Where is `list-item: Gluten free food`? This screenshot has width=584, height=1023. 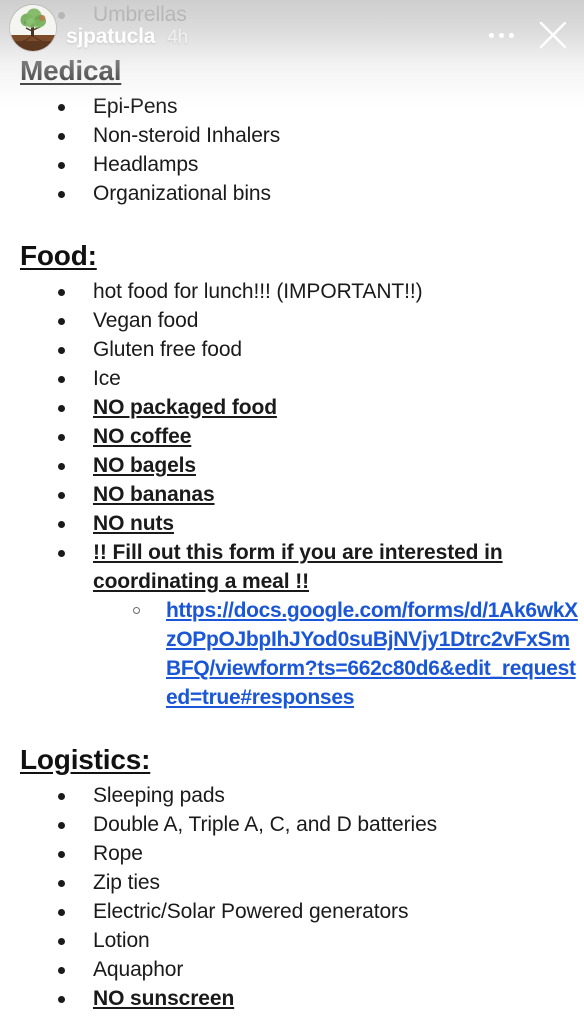
list-item: Gluten free food is located at coordinates (292, 349).